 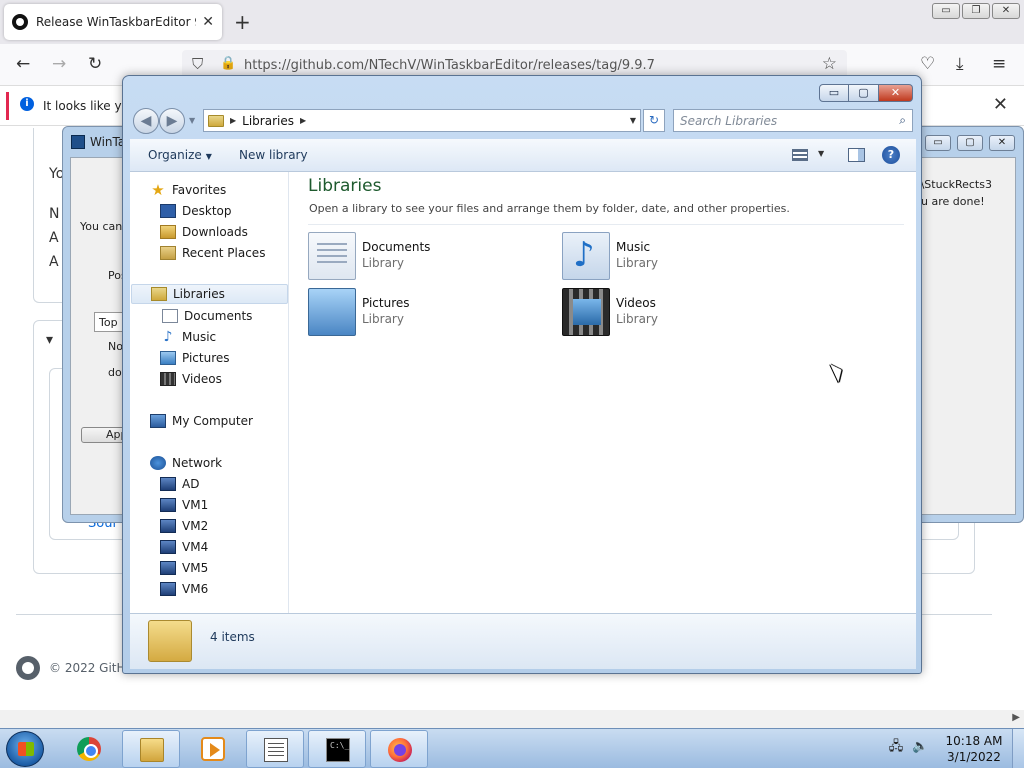 I want to click on nav-videos: Videos, so click(x=191, y=379).